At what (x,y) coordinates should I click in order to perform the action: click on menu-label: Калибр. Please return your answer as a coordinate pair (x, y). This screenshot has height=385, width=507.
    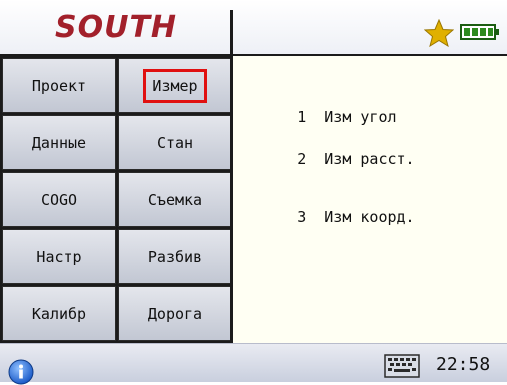
    Looking at the image, I should click on (59, 313).